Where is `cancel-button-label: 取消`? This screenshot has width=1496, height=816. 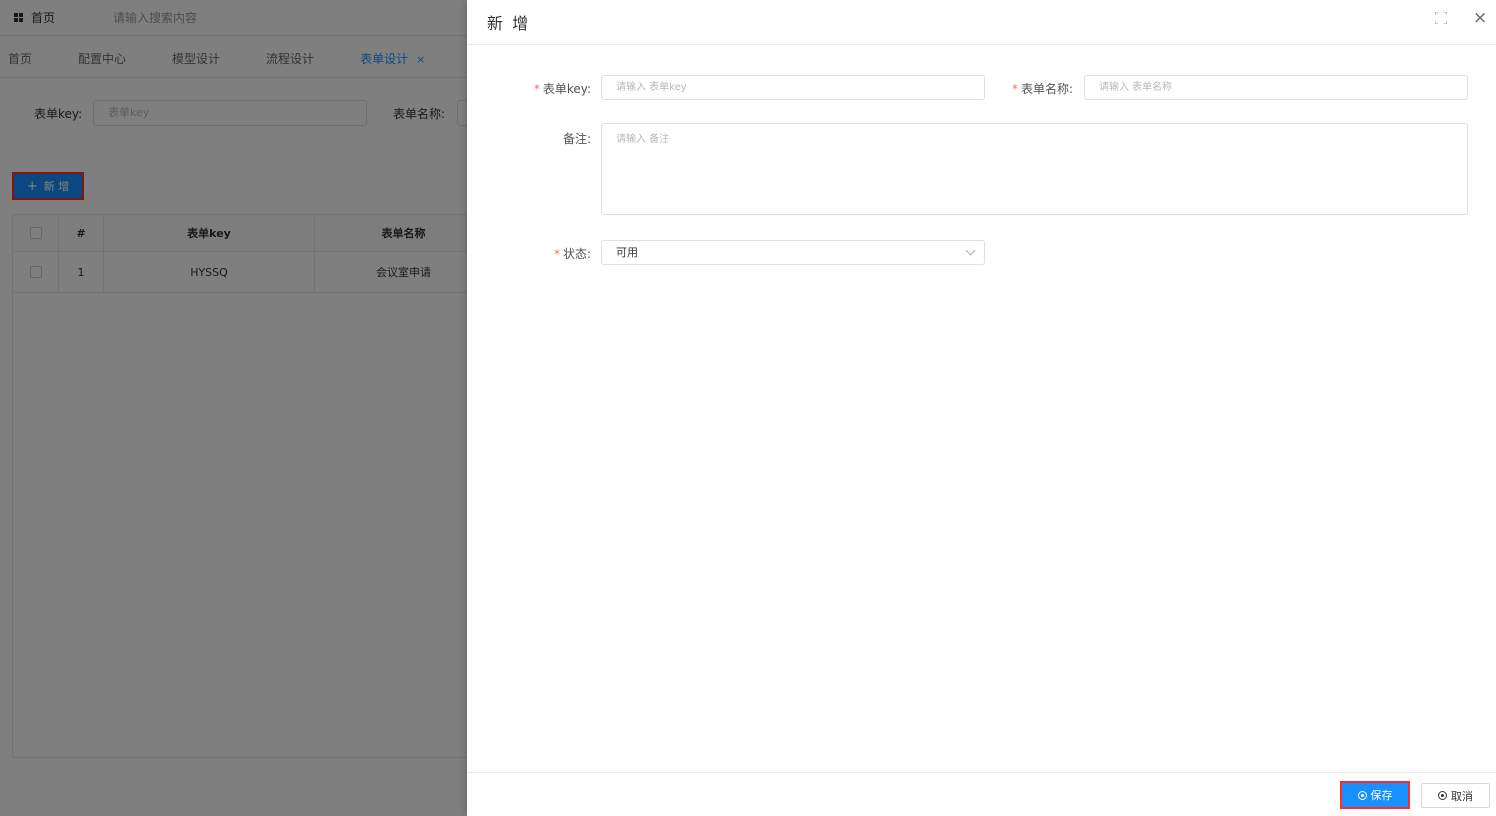 cancel-button-label: 取消 is located at coordinates (1462, 796).